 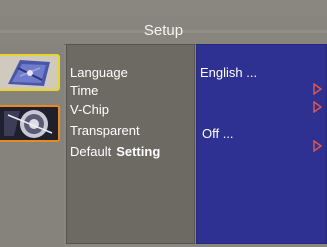 What do you see at coordinates (84, 90) in the screenshot?
I see `menu-item-time: Time` at bounding box center [84, 90].